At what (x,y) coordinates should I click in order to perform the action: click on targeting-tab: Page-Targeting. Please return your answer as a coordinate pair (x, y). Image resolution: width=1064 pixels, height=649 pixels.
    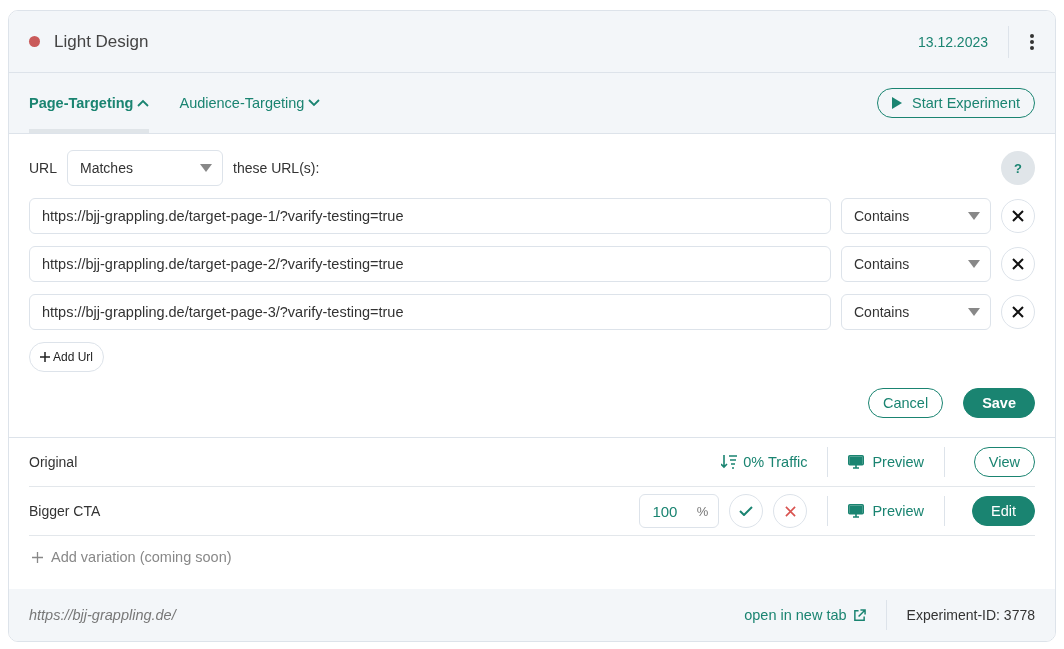
    Looking at the image, I should click on (89, 103).